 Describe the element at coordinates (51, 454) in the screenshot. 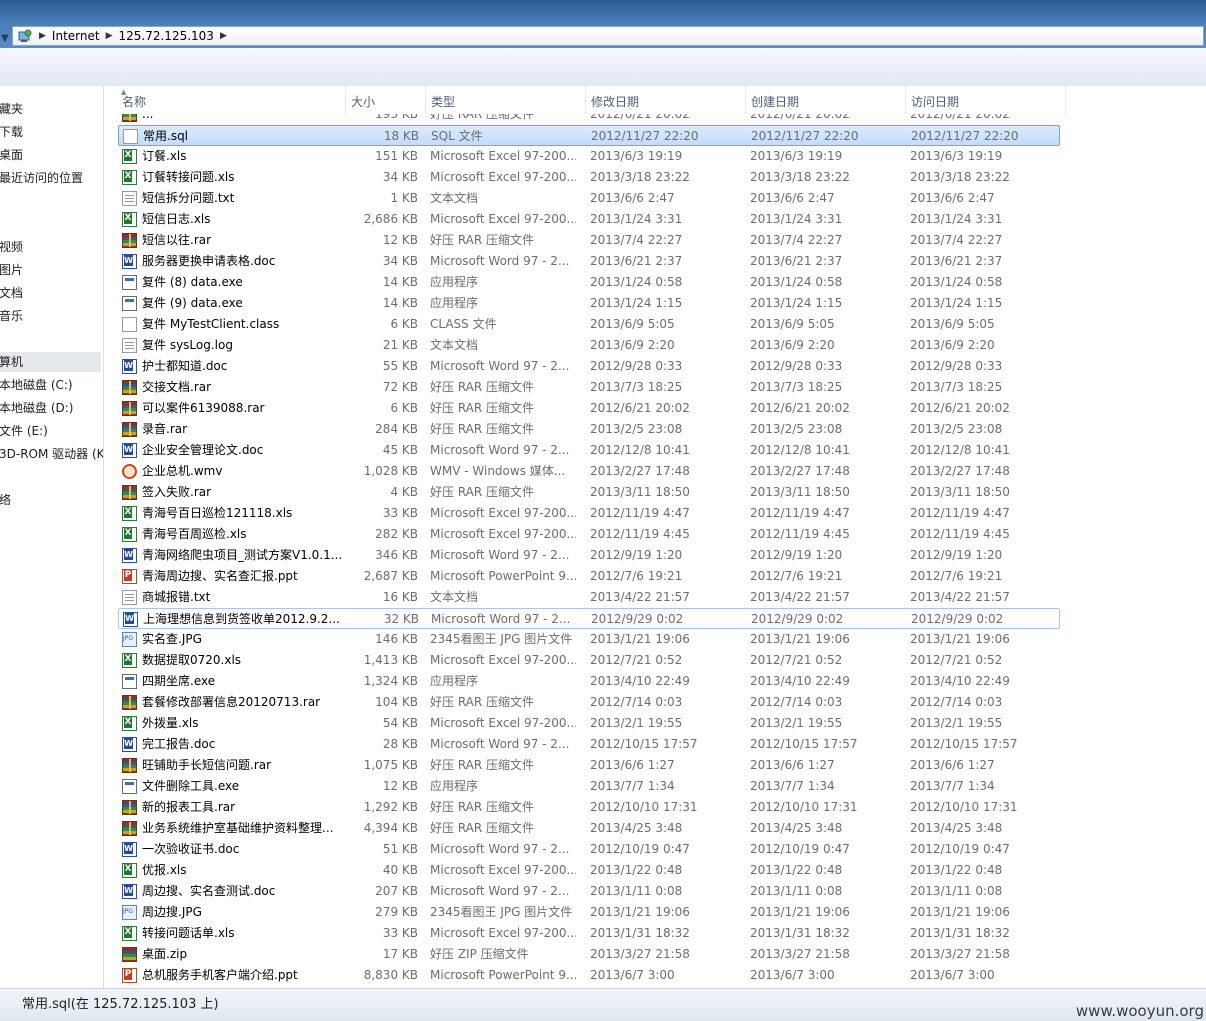

I see `nav-drive-k: 3D-ROM 驱动器 (K` at that location.